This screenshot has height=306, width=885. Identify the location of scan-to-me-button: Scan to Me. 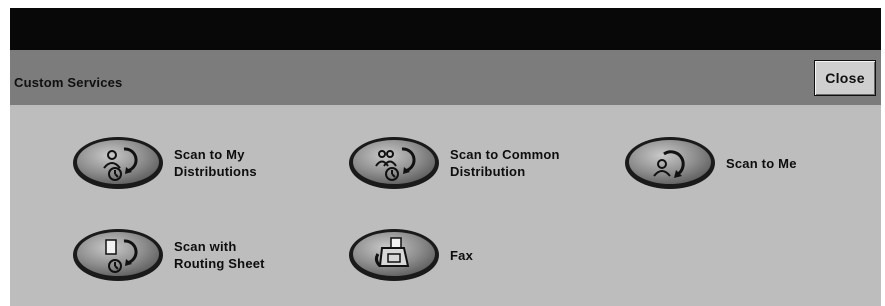
(709, 163).